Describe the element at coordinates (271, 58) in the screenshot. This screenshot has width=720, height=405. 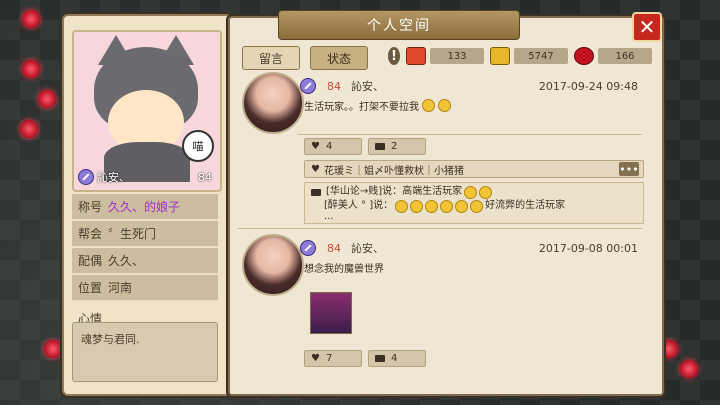
I see `tab-messages: 留言` at that location.